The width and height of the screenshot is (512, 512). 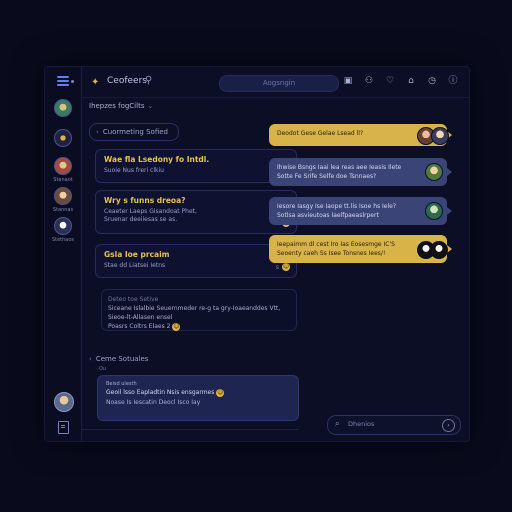 I want to click on card-title: Wry s funns dreoa?, so click(x=145, y=200).